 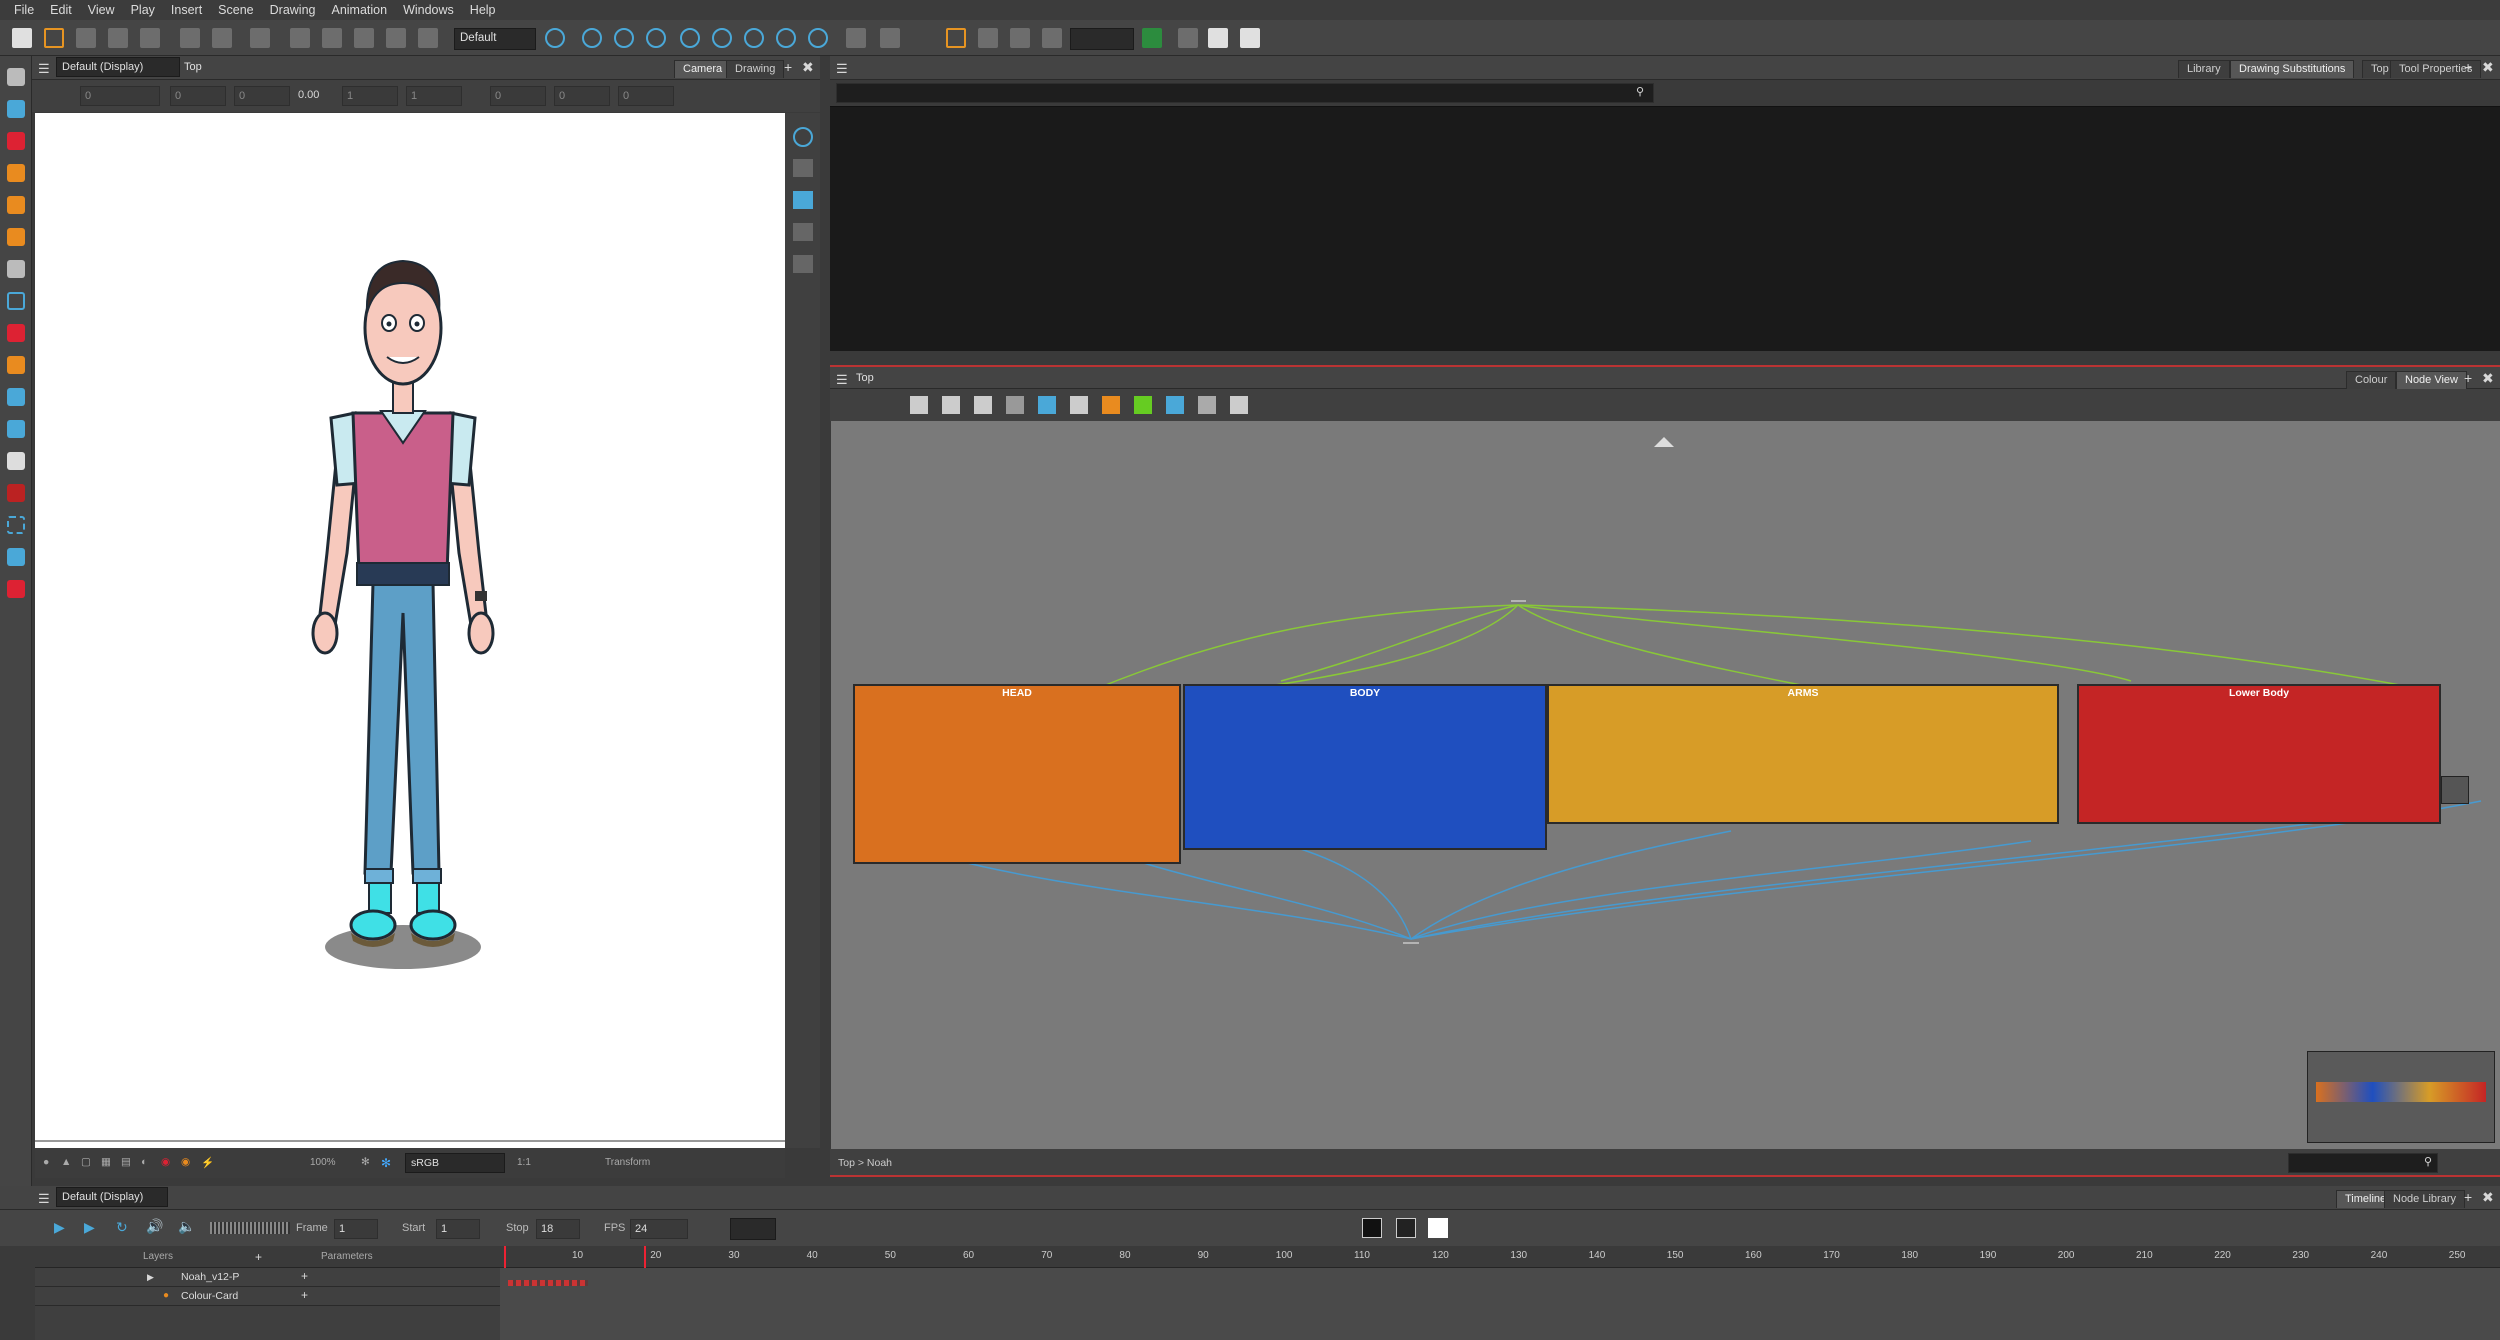 What do you see at coordinates (250, 1228) in the screenshot?
I see `speed-slider` at bounding box center [250, 1228].